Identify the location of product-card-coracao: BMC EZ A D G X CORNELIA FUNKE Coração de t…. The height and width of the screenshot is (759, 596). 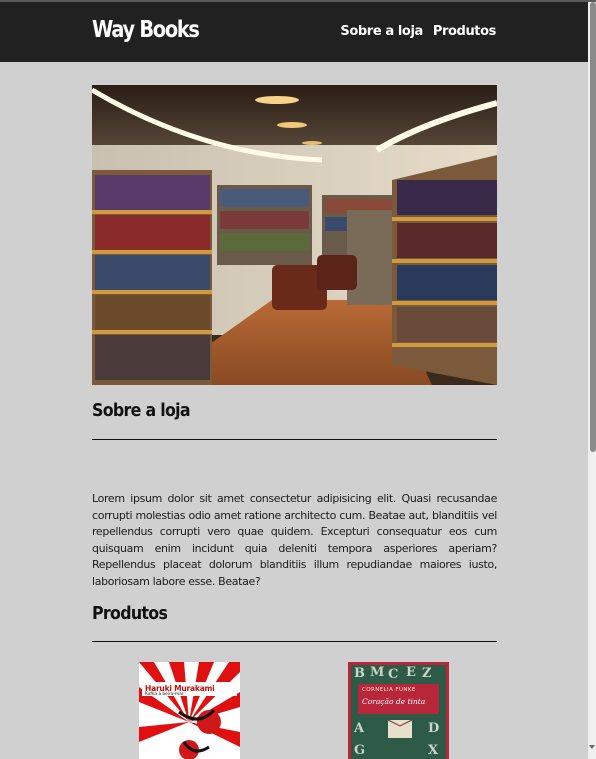
(398, 710).